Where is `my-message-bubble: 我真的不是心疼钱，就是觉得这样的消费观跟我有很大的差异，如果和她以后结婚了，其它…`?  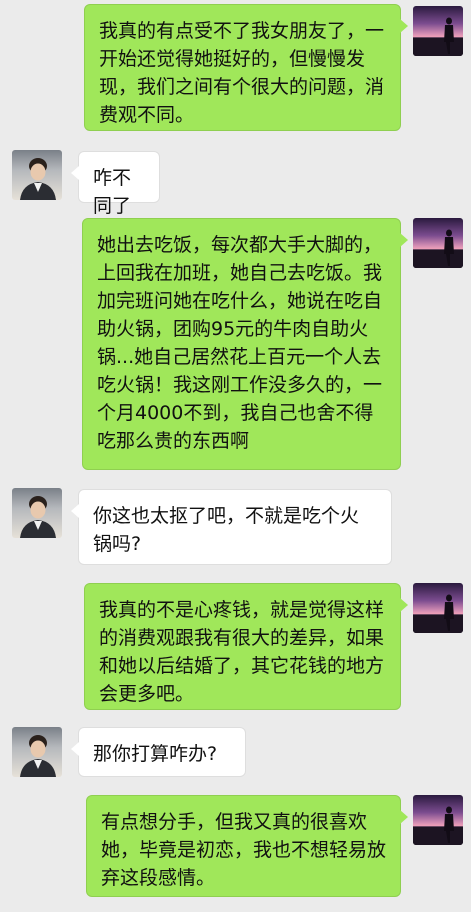 my-message-bubble: 我真的不是心疼钱，就是觉得这样的消费观跟我有很大的差异，如果和她以后结婚了，其它… is located at coordinates (246, 646).